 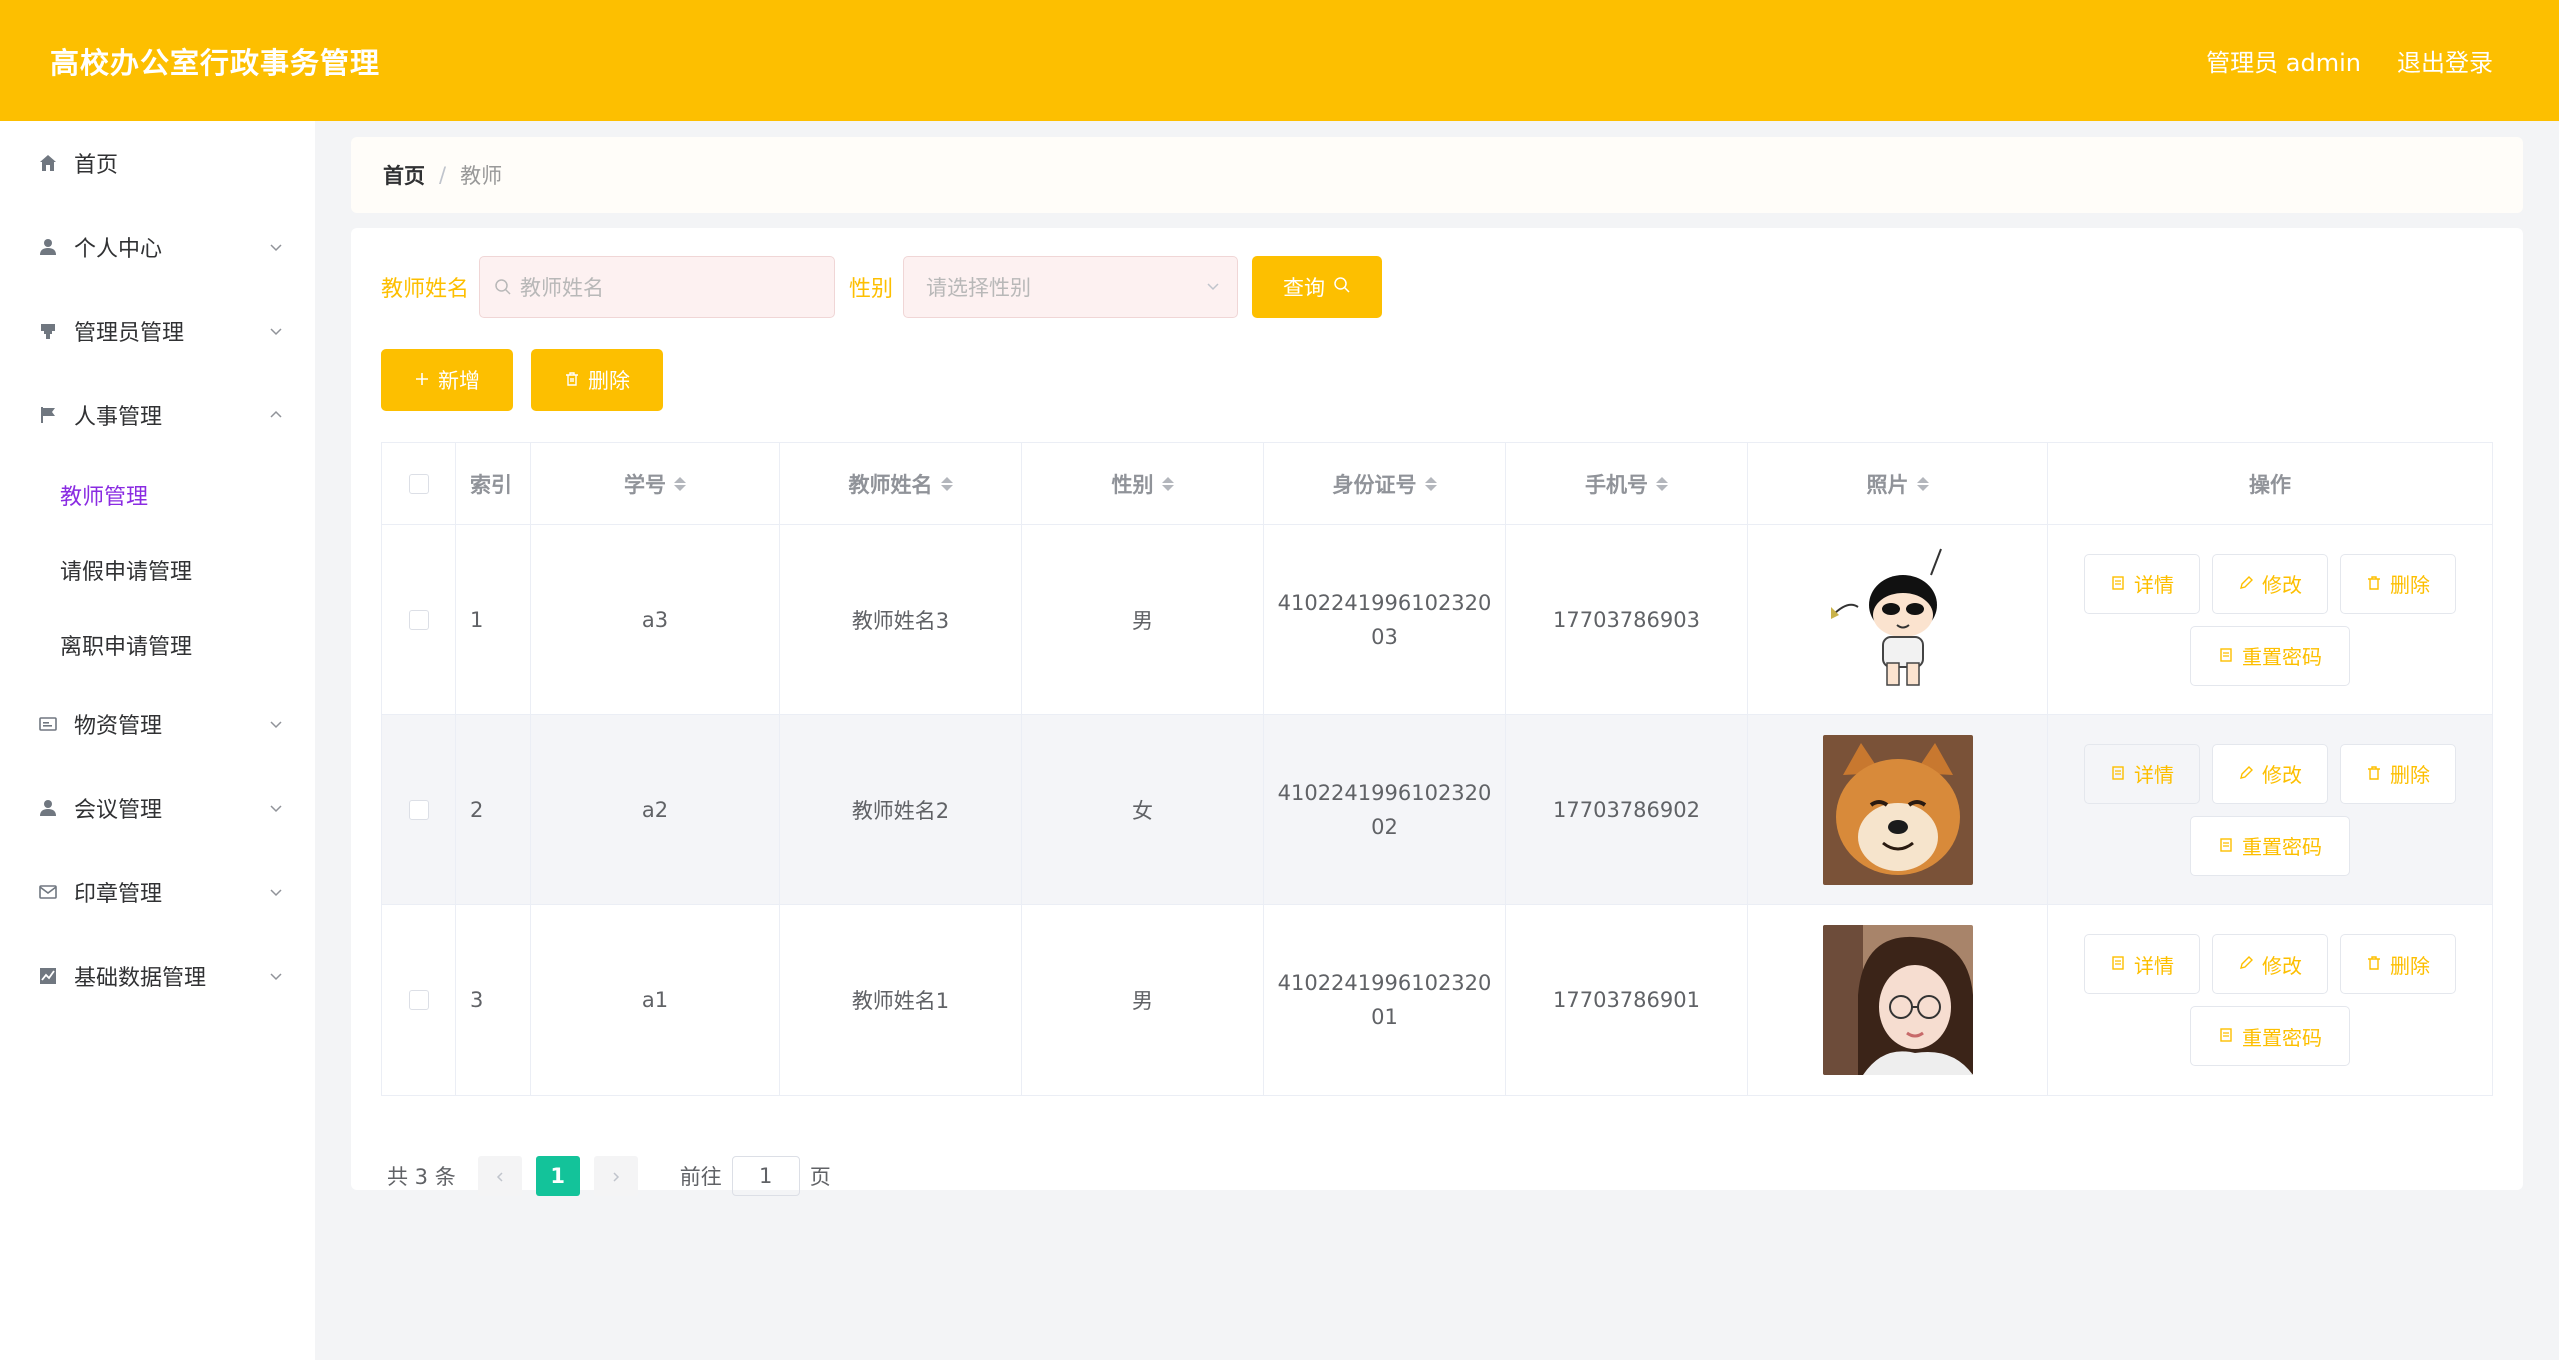 What do you see at coordinates (2445, 60) in the screenshot?
I see `logout-button: 退出登录` at bounding box center [2445, 60].